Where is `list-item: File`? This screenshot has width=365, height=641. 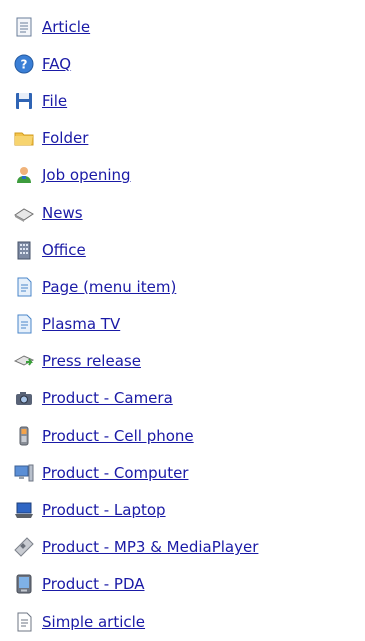 list-item: File is located at coordinates (188, 100).